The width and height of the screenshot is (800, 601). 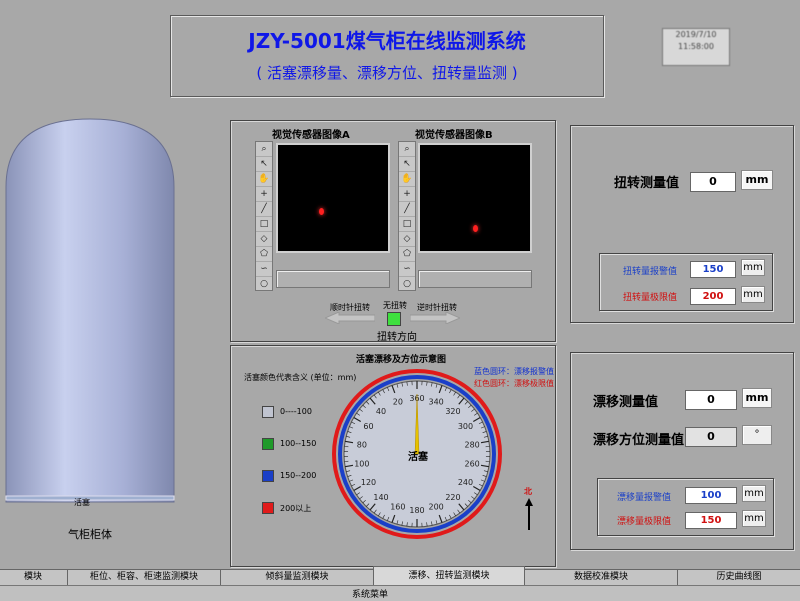 What do you see at coordinates (311, 133) in the screenshot?
I see `camera-a-label: 视觉传感器图像A` at bounding box center [311, 133].